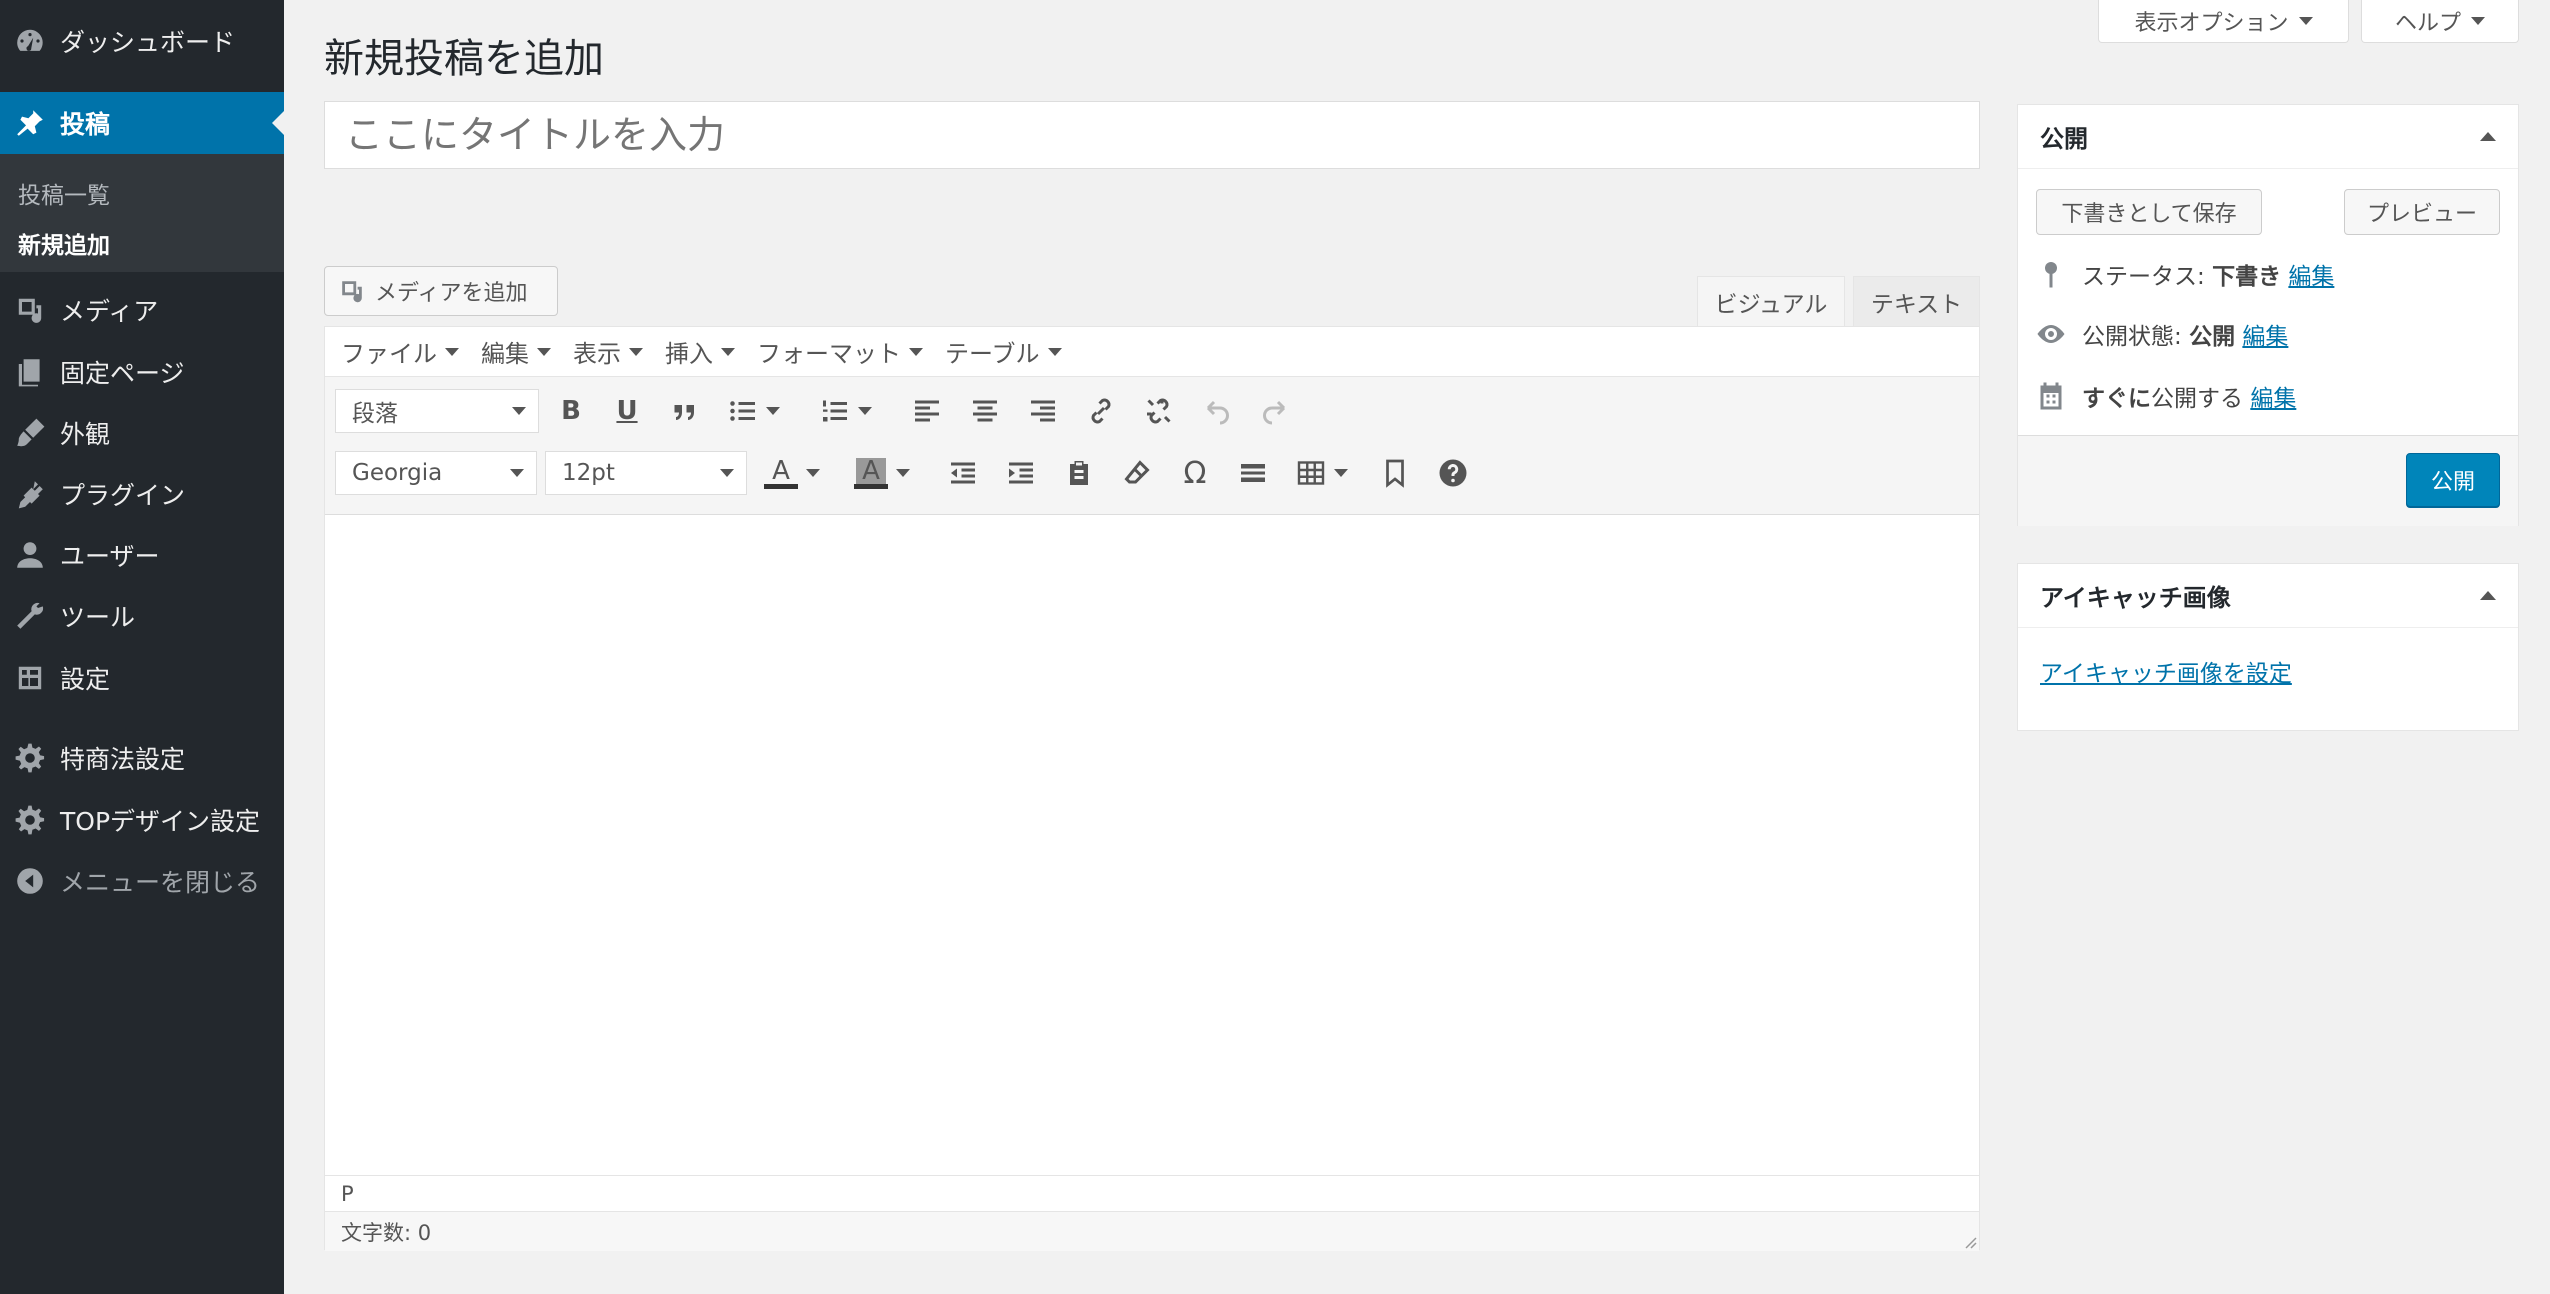  Describe the element at coordinates (1195, 473) in the screenshot. I see `special-character-button: Ω` at that location.